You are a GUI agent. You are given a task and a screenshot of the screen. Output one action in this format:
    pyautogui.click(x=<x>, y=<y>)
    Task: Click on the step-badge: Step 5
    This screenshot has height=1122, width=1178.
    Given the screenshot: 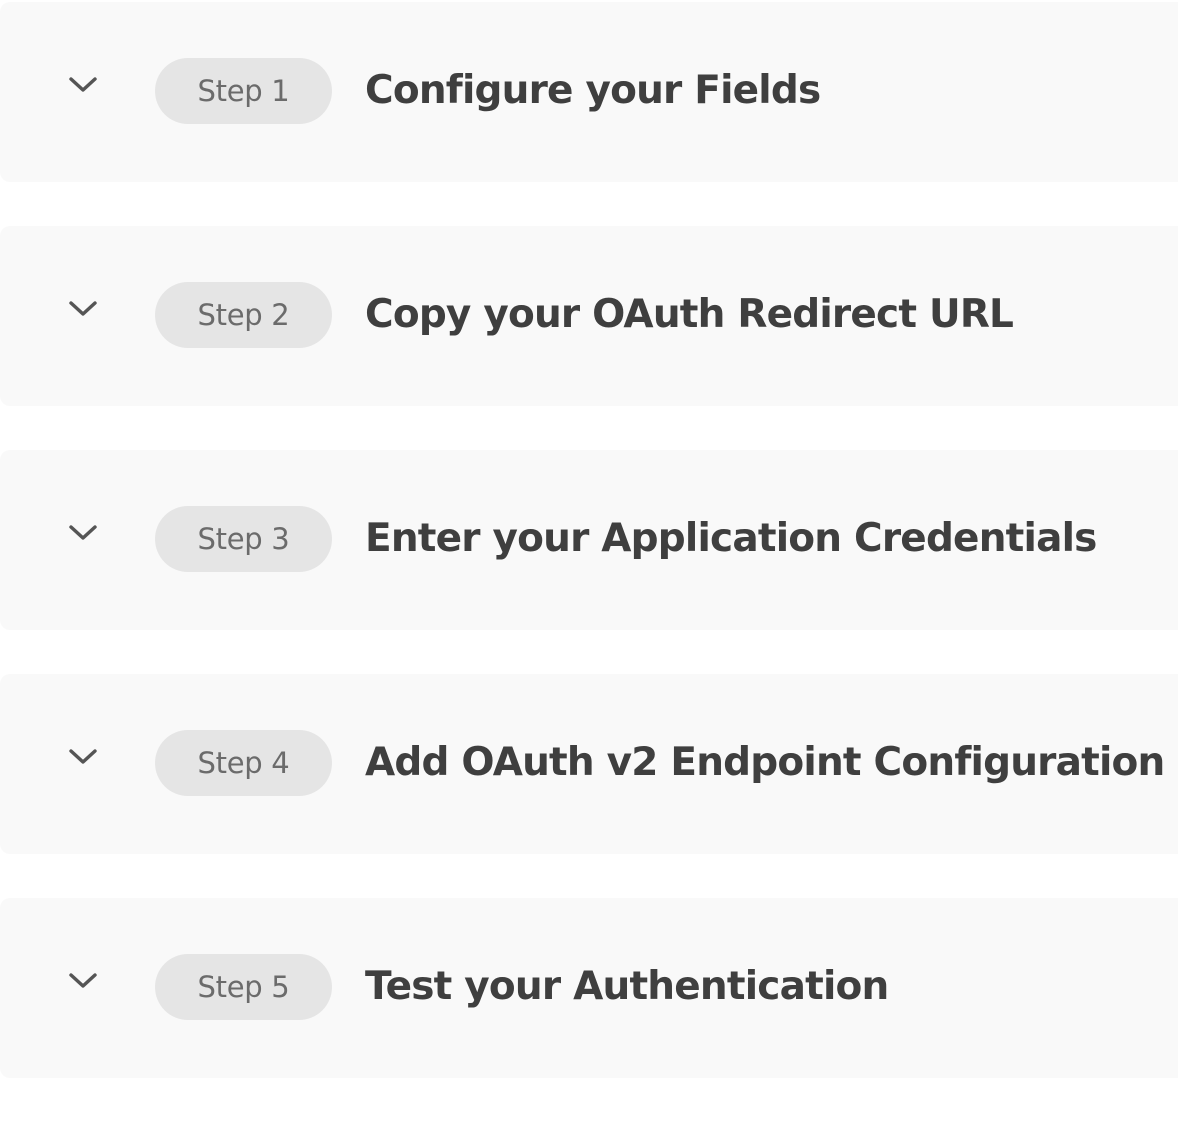 What is the action you would take?
    pyautogui.click(x=243, y=987)
    